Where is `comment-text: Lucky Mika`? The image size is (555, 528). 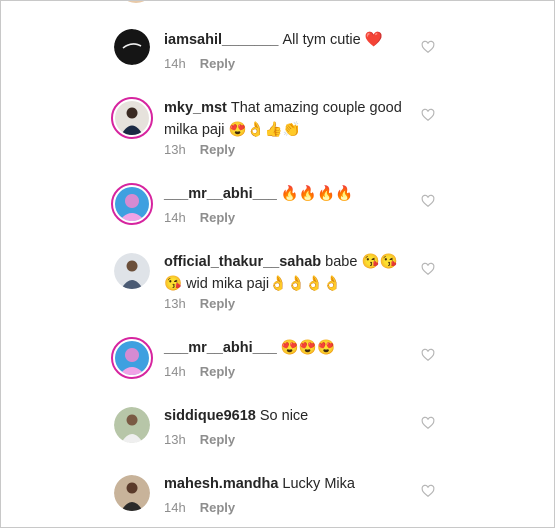
comment-text: Lucky Mika is located at coordinates (318, 484).